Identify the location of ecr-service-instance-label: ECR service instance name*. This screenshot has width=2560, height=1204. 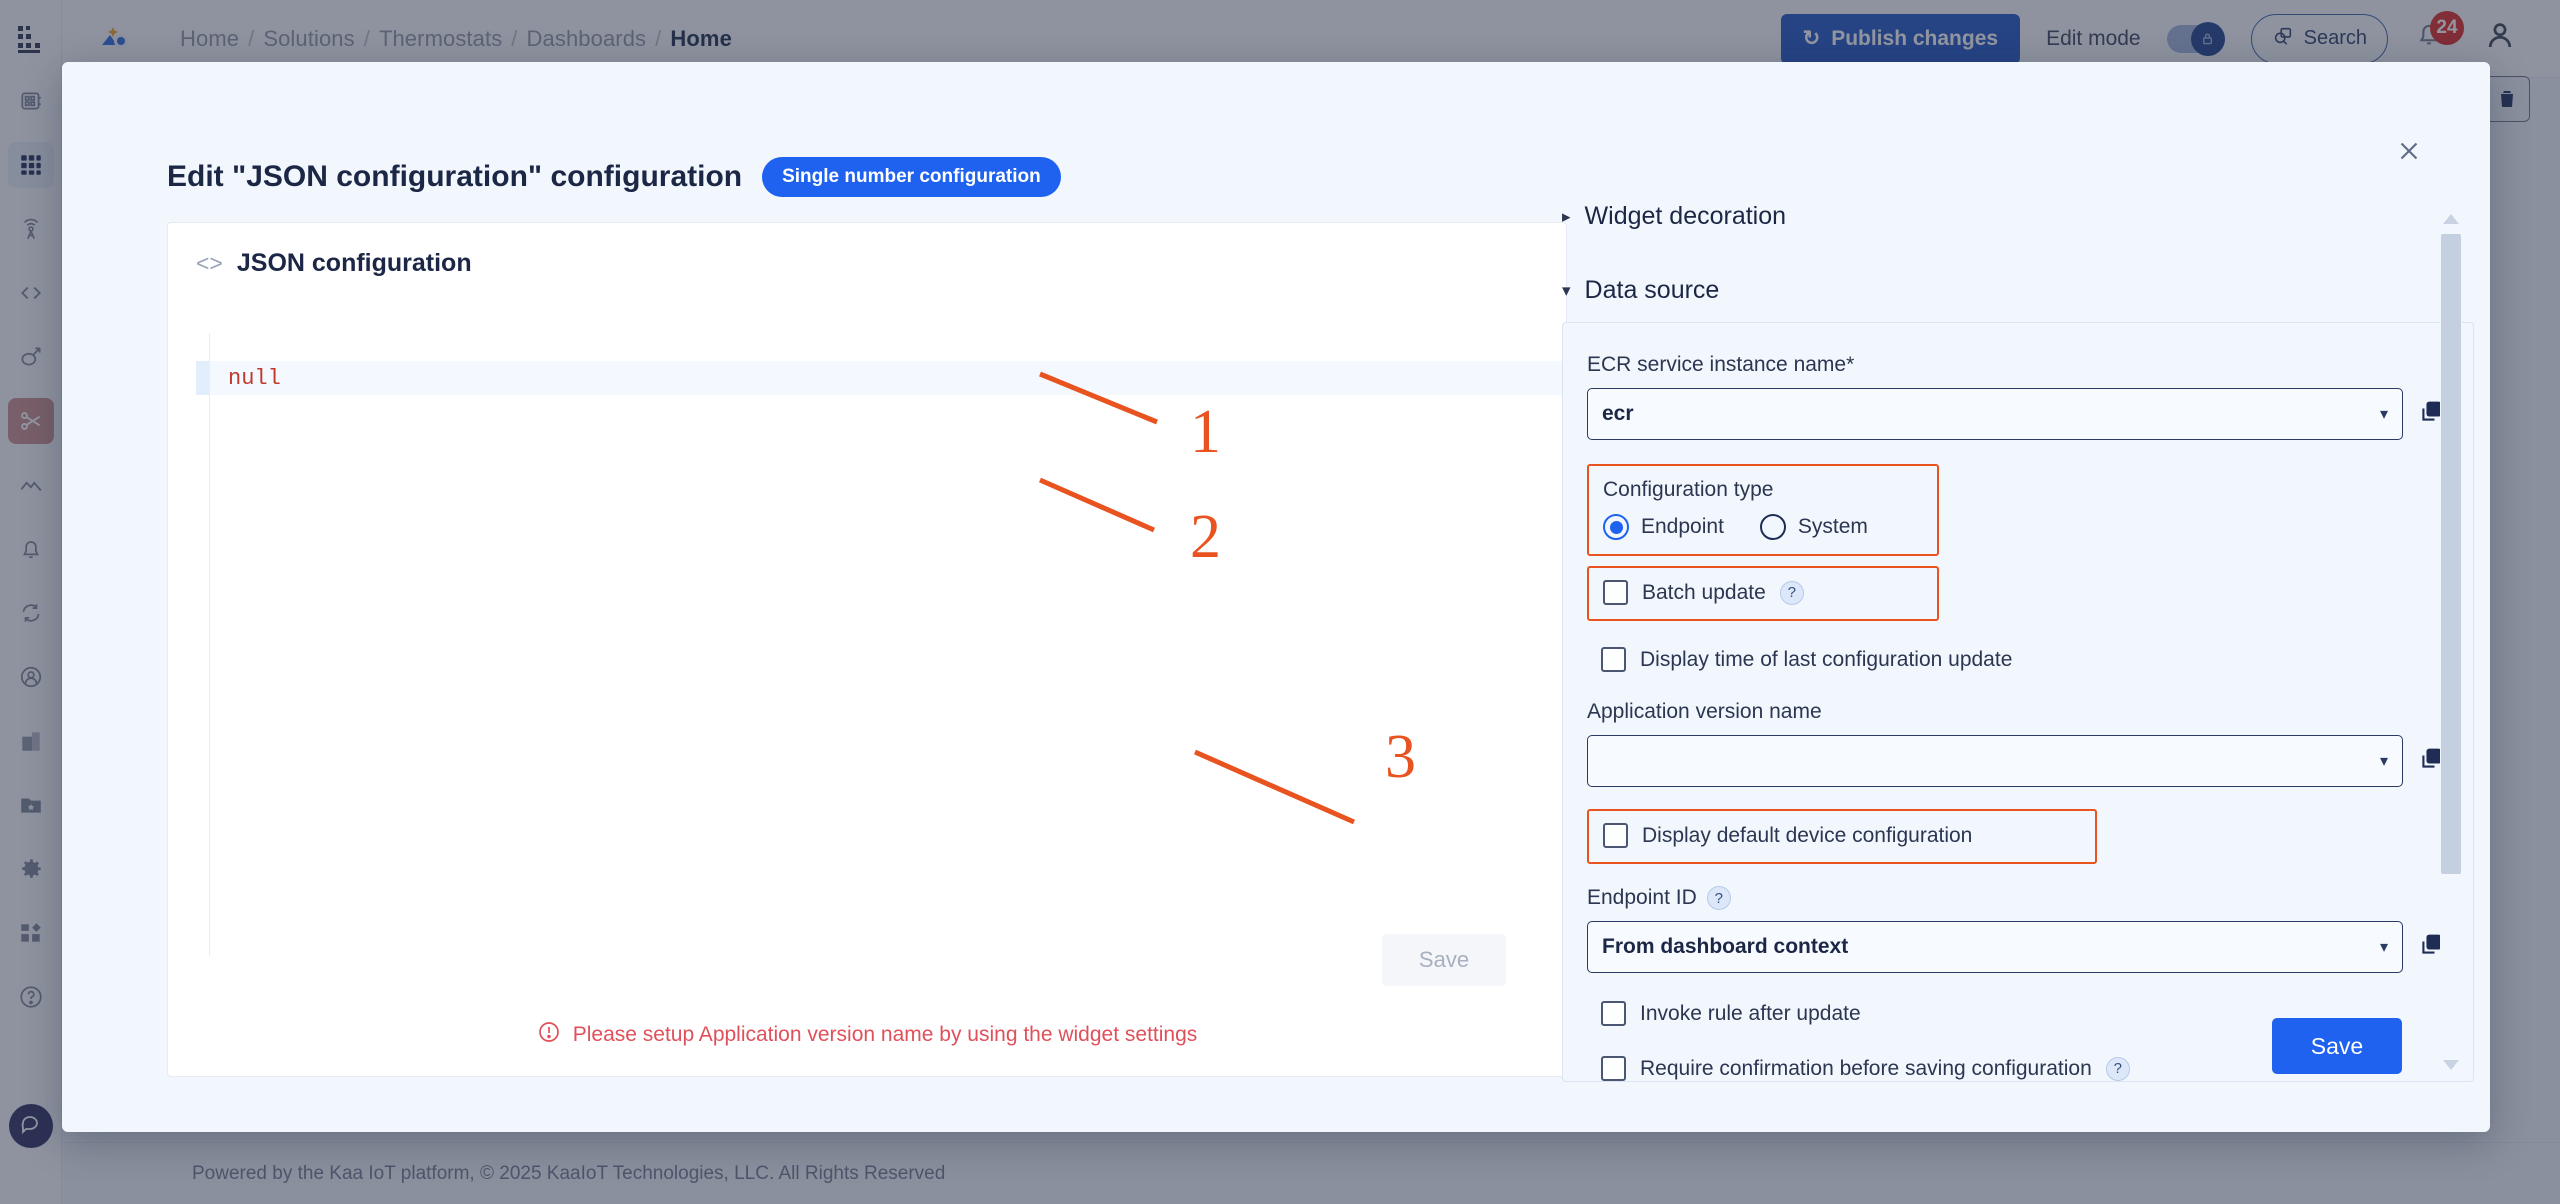
(2018, 365).